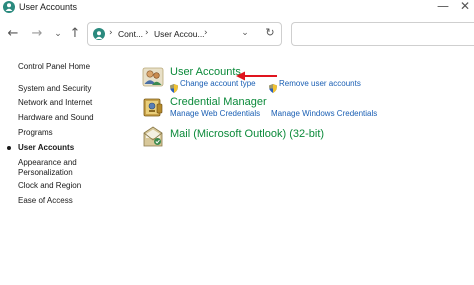 The height and width of the screenshot is (285, 474). Describe the element at coordinates (215, 114) in the screenshot. I see `manage-web-credentials-link: Manage Web Credentials` at that location.